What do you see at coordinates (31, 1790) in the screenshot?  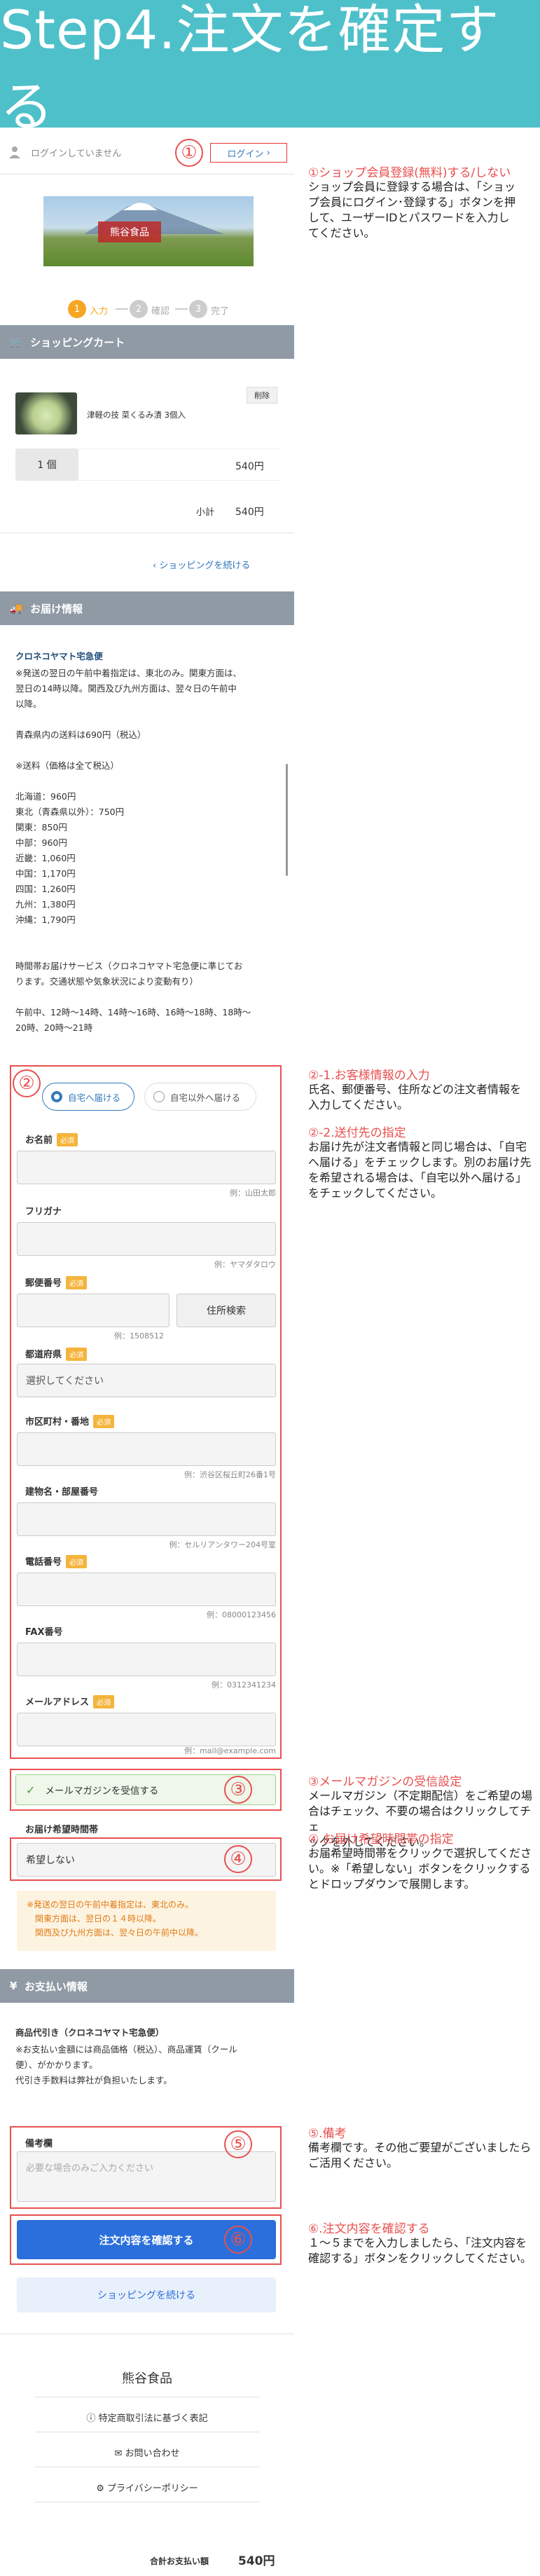 I see `check-icon: ✓` at bounding box center [31, 1790].